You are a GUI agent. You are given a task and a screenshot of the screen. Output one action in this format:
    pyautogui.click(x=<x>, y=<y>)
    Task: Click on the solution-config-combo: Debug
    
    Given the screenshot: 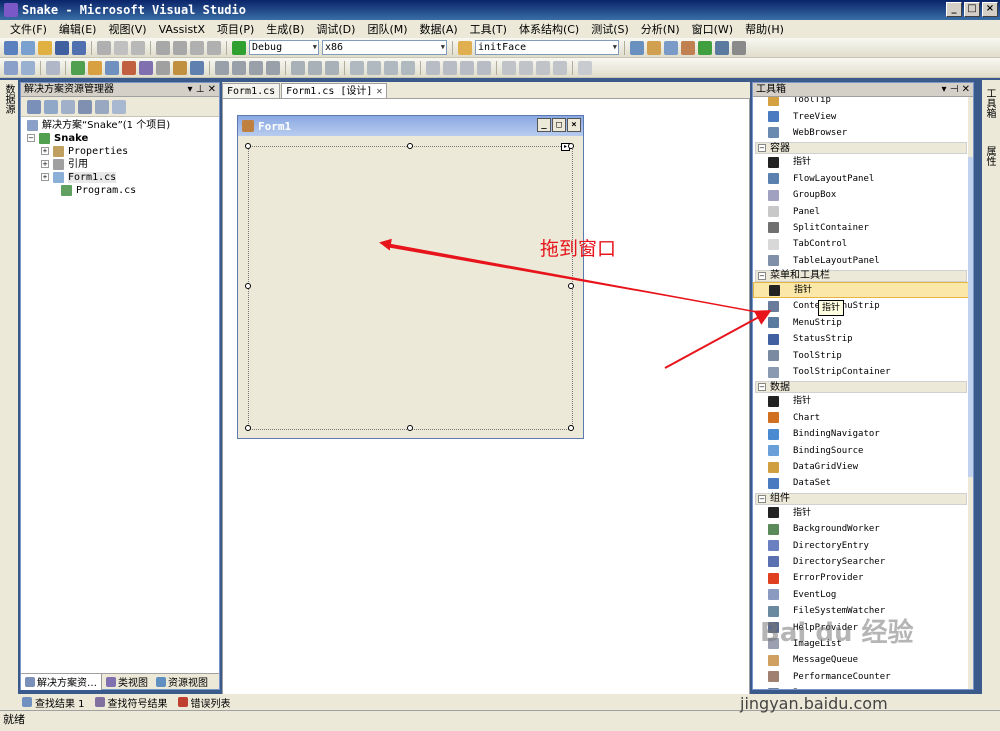 What is the action you would take?
    pyautogui.click(x=284, y=47)
    